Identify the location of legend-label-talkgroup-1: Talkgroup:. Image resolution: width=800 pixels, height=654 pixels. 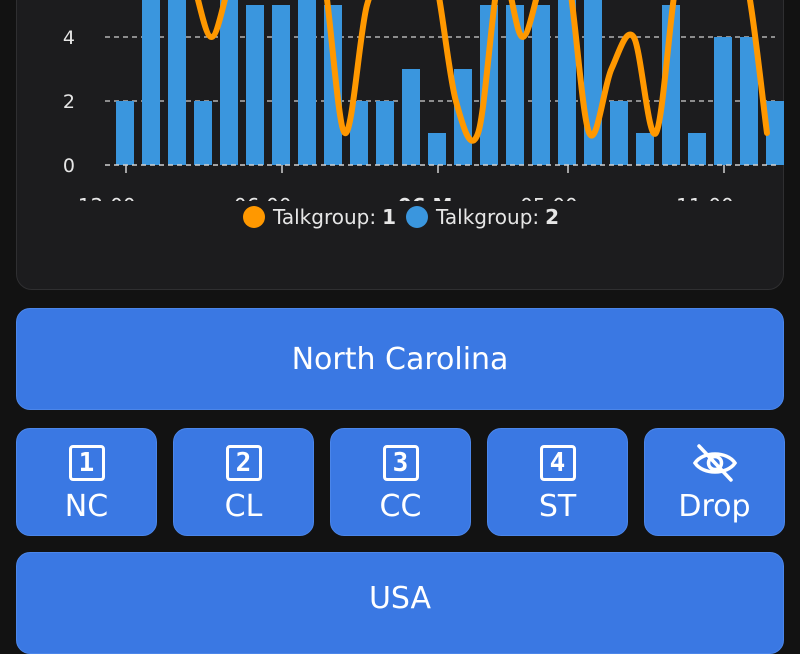
(324, 217).